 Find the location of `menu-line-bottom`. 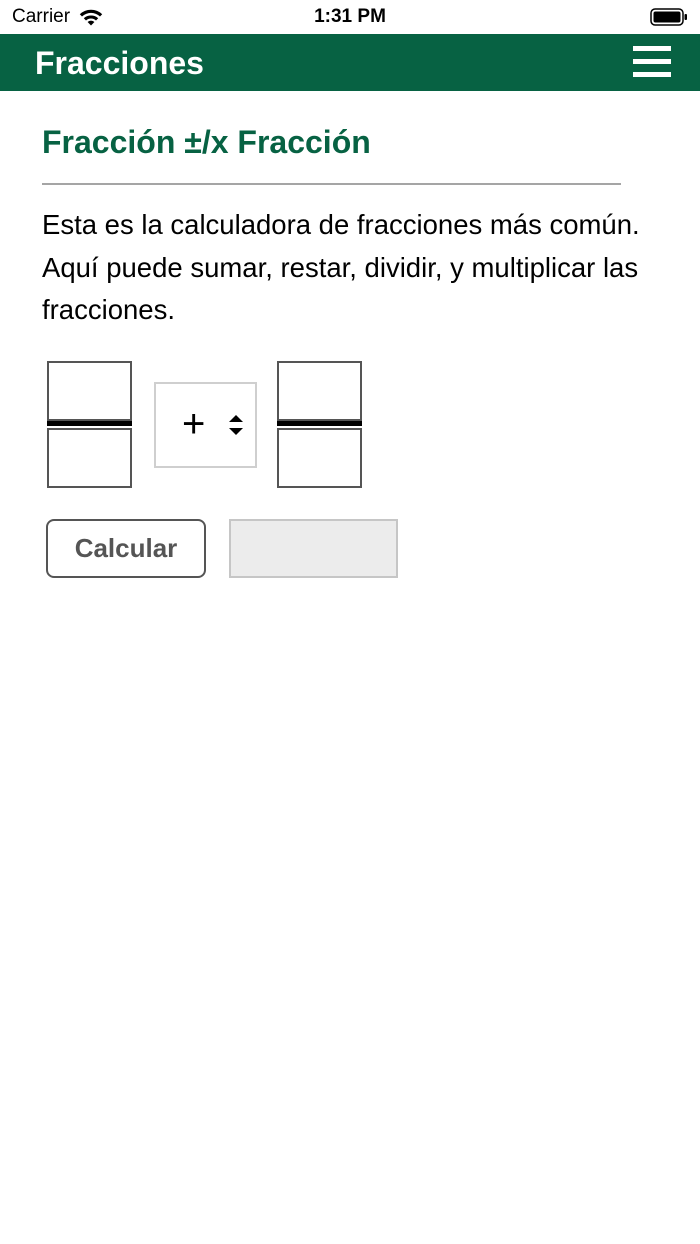

menu-line-bottom is located at coordinates (652, 74).